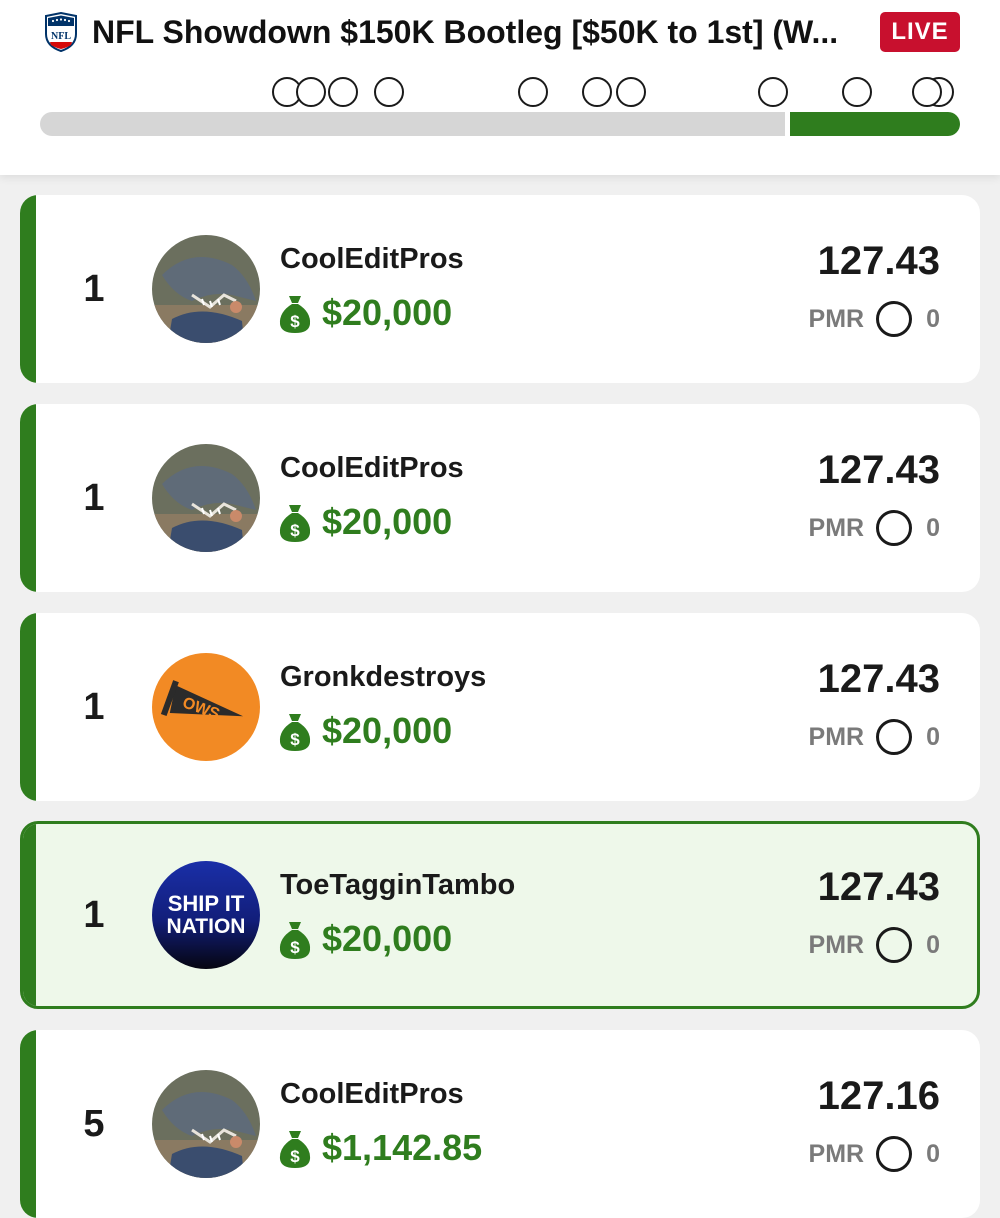  I want to click on nfl-shield-icon: NFL, so click(61, 32).